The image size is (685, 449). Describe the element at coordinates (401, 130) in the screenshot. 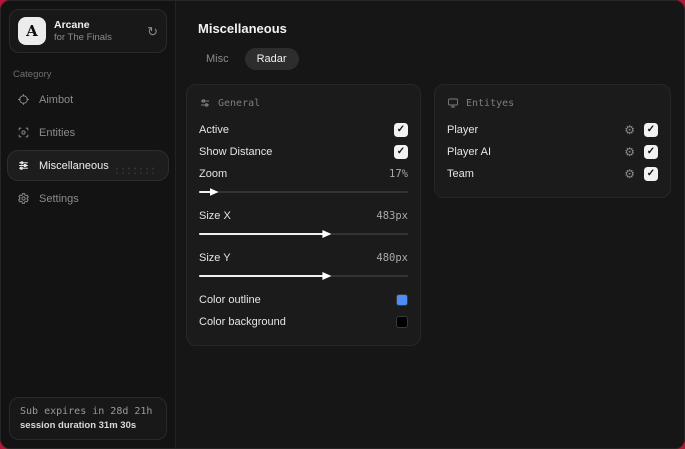

I see `active-checkbox` at that location.